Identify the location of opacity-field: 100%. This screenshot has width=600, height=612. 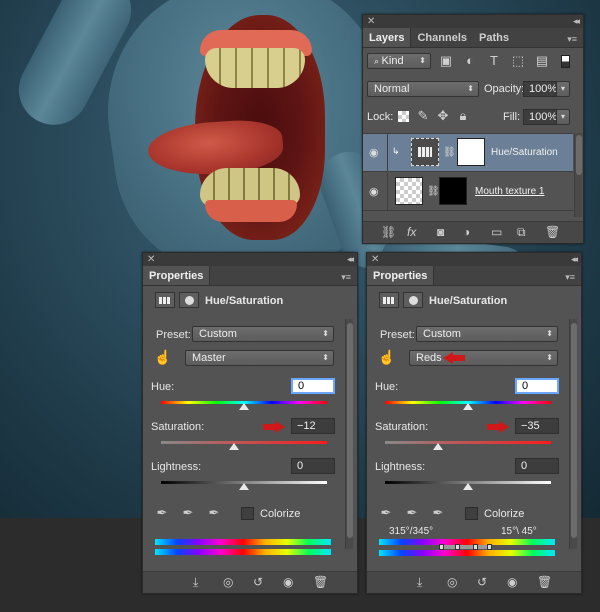
(540, 89).